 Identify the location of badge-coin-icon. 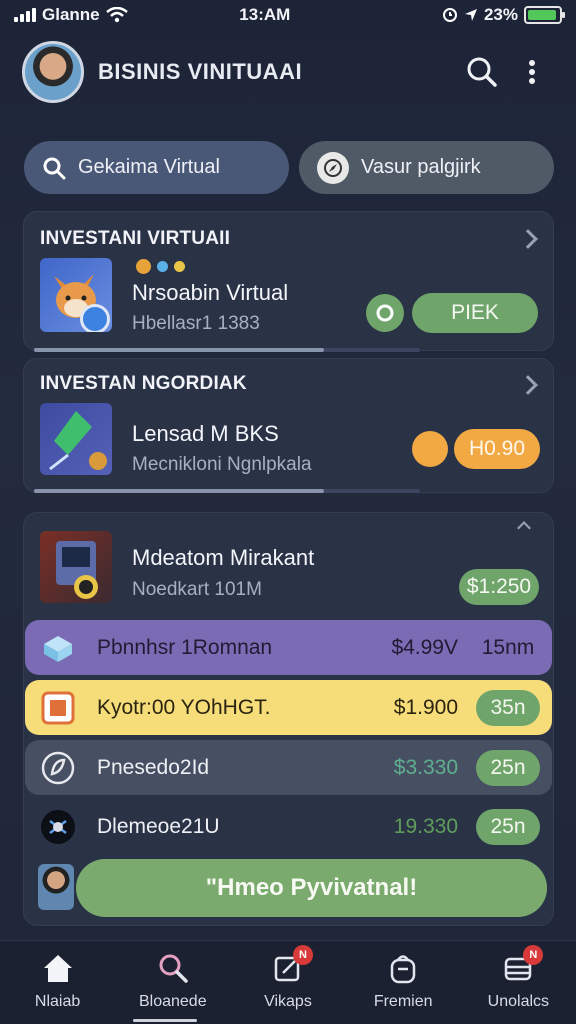
(95, 318).